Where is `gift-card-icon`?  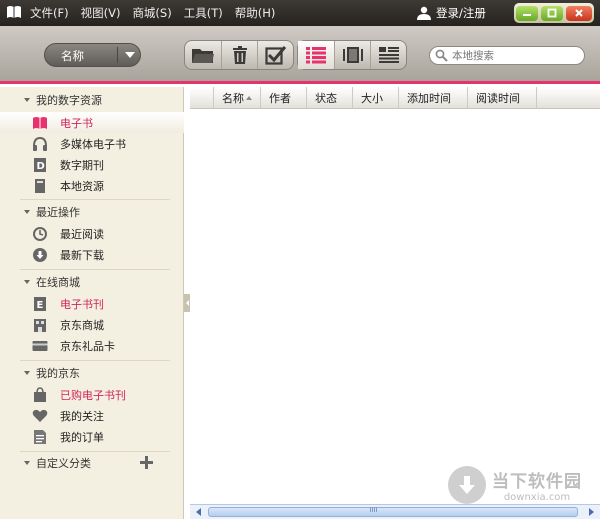 gift-card-icon is located at coordinates (40, 345).